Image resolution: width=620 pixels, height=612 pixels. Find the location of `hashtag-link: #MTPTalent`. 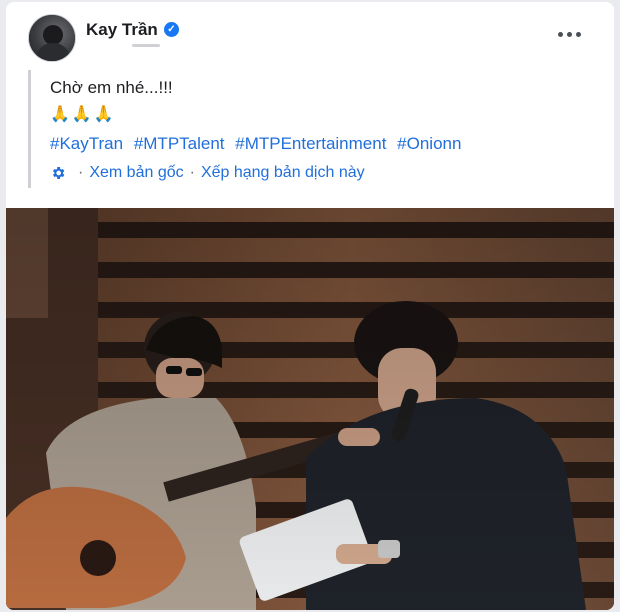

hashtag-link: #MTPTalent is located at coordinates (179, 143).